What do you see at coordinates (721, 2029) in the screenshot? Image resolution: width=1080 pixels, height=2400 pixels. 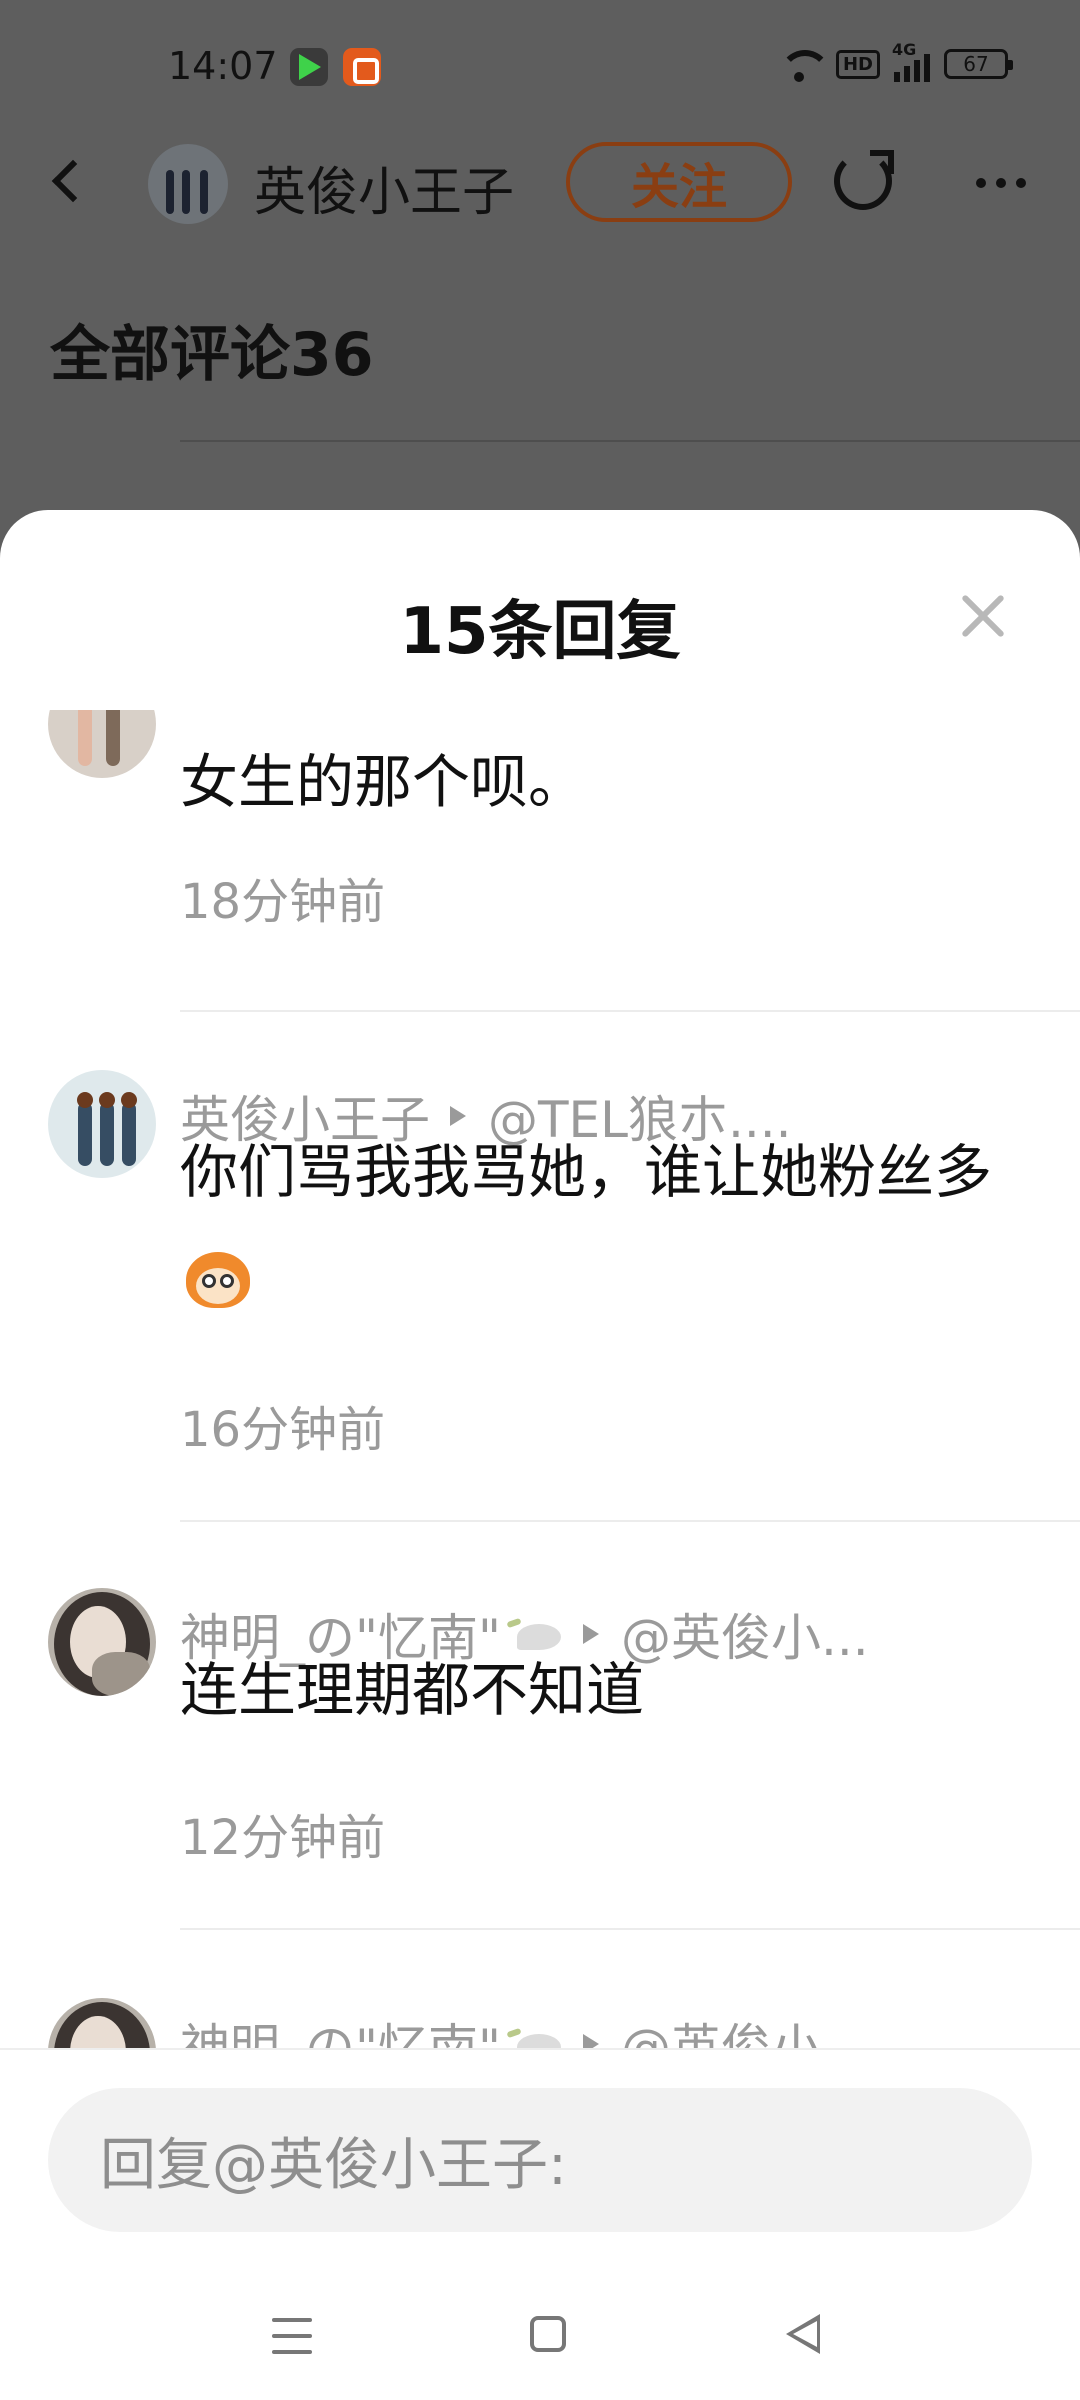 I see `reply-target: @英俊小` at bounding box center [721, 2029].